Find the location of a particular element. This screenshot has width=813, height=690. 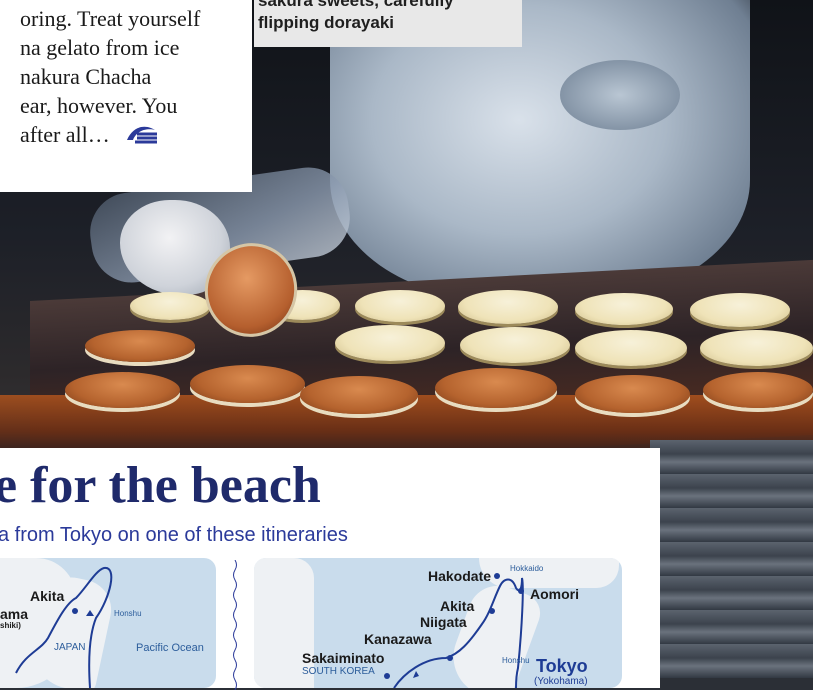

port-label: Kanazawa is located at coordinates (398, 639).